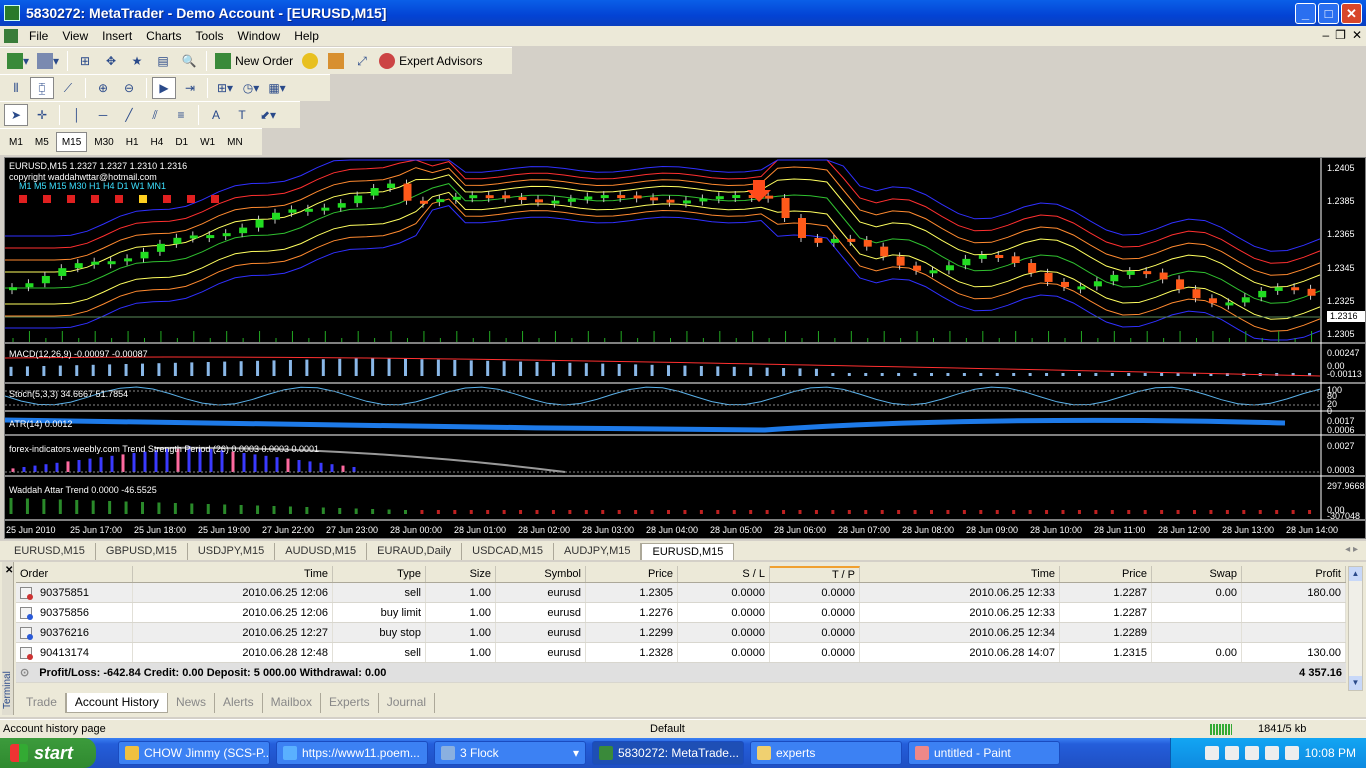 This screenshot has width=1366, height=768. I want to click on col-tp: T / P, so click(815, 574).